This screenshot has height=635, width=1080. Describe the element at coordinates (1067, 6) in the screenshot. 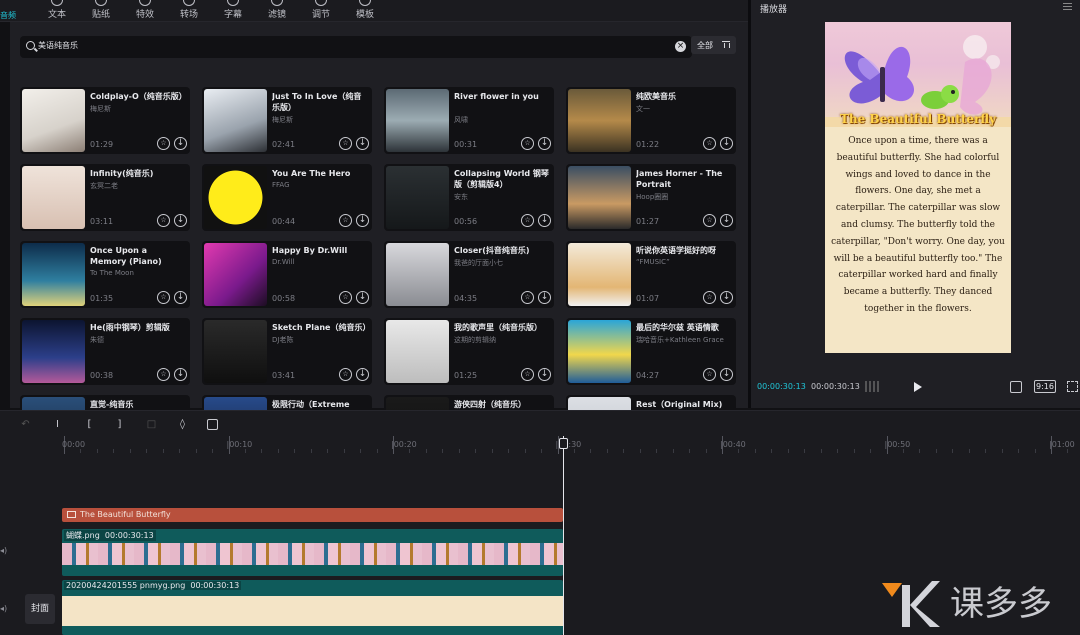

I see `menu-icon` at that location.